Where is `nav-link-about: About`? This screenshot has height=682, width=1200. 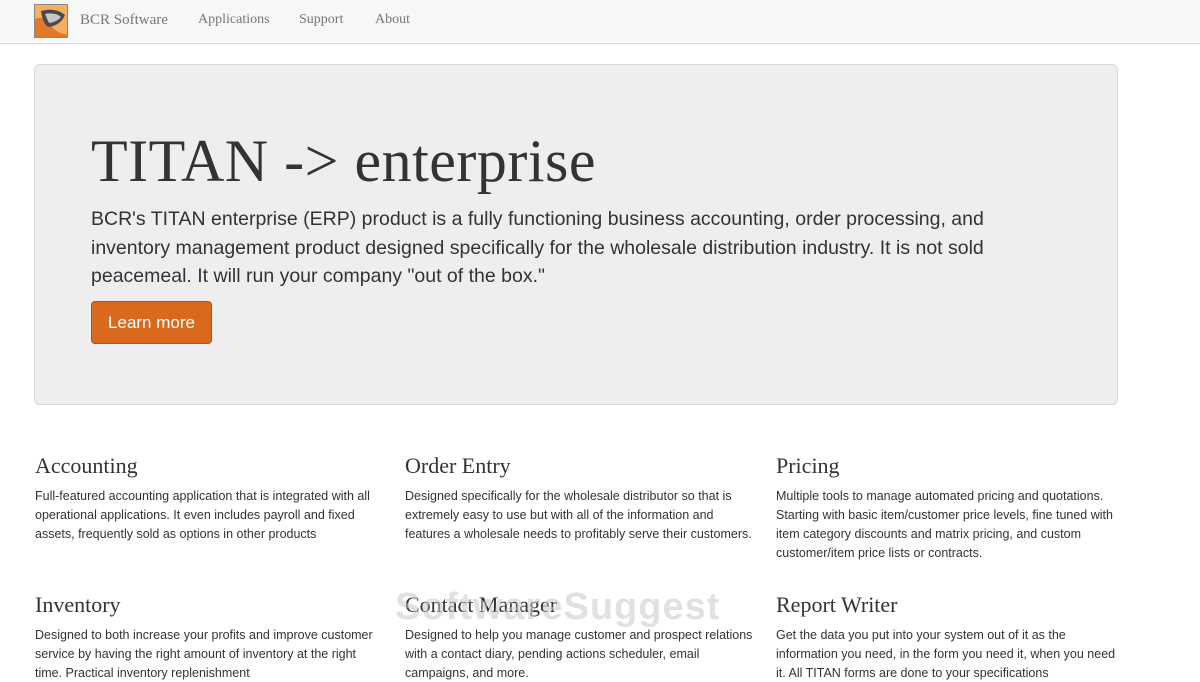
nav-link-about: About is located at coordinates (392, 20).